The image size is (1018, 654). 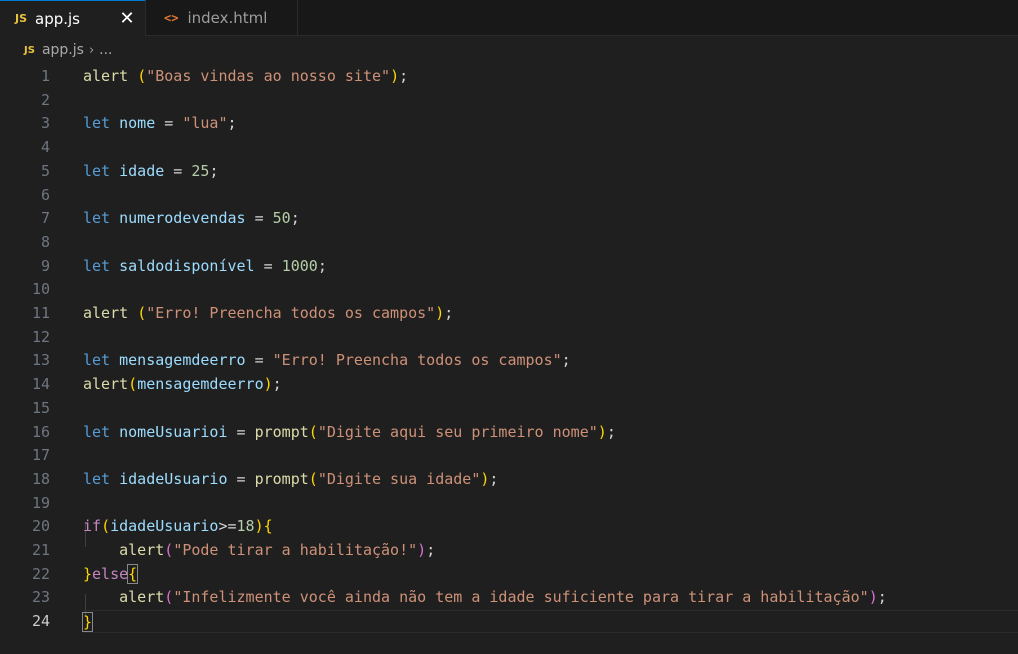 I want to click on tab-app-js: JS app.js ✕, so click(x=73, y=18).